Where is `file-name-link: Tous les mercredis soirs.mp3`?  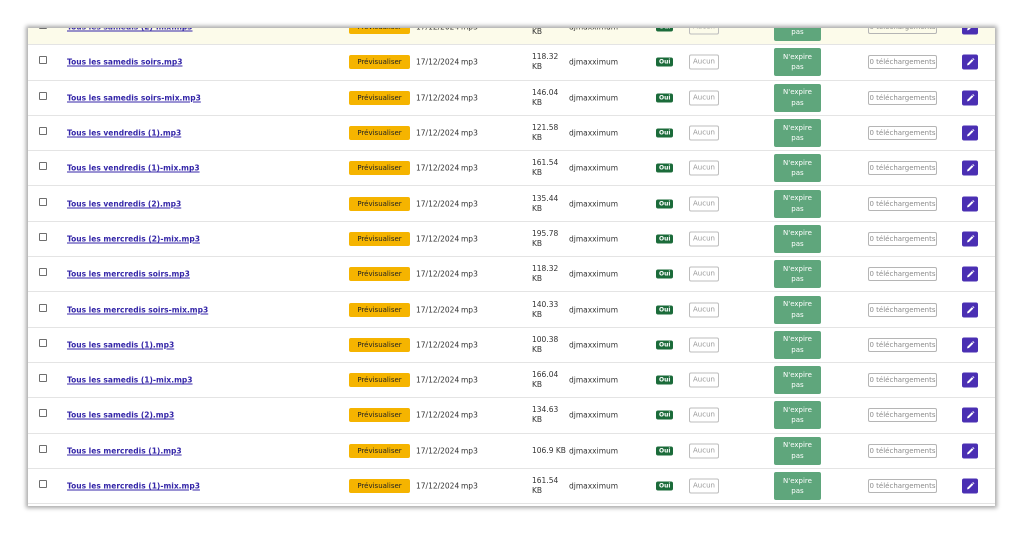
file-name-link: Tous les mercredis soirs.mp3 is located at coordinates (128, 274).